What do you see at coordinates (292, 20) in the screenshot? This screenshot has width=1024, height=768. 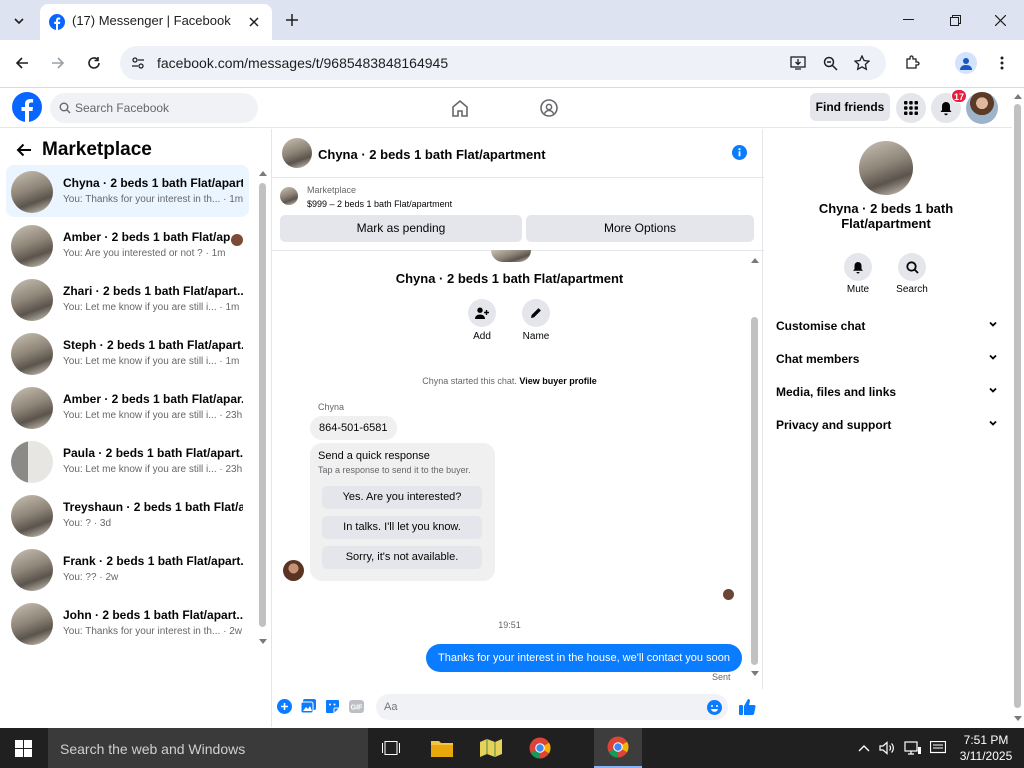 I see `new-tab-icon` at bounding box center [292, 20].